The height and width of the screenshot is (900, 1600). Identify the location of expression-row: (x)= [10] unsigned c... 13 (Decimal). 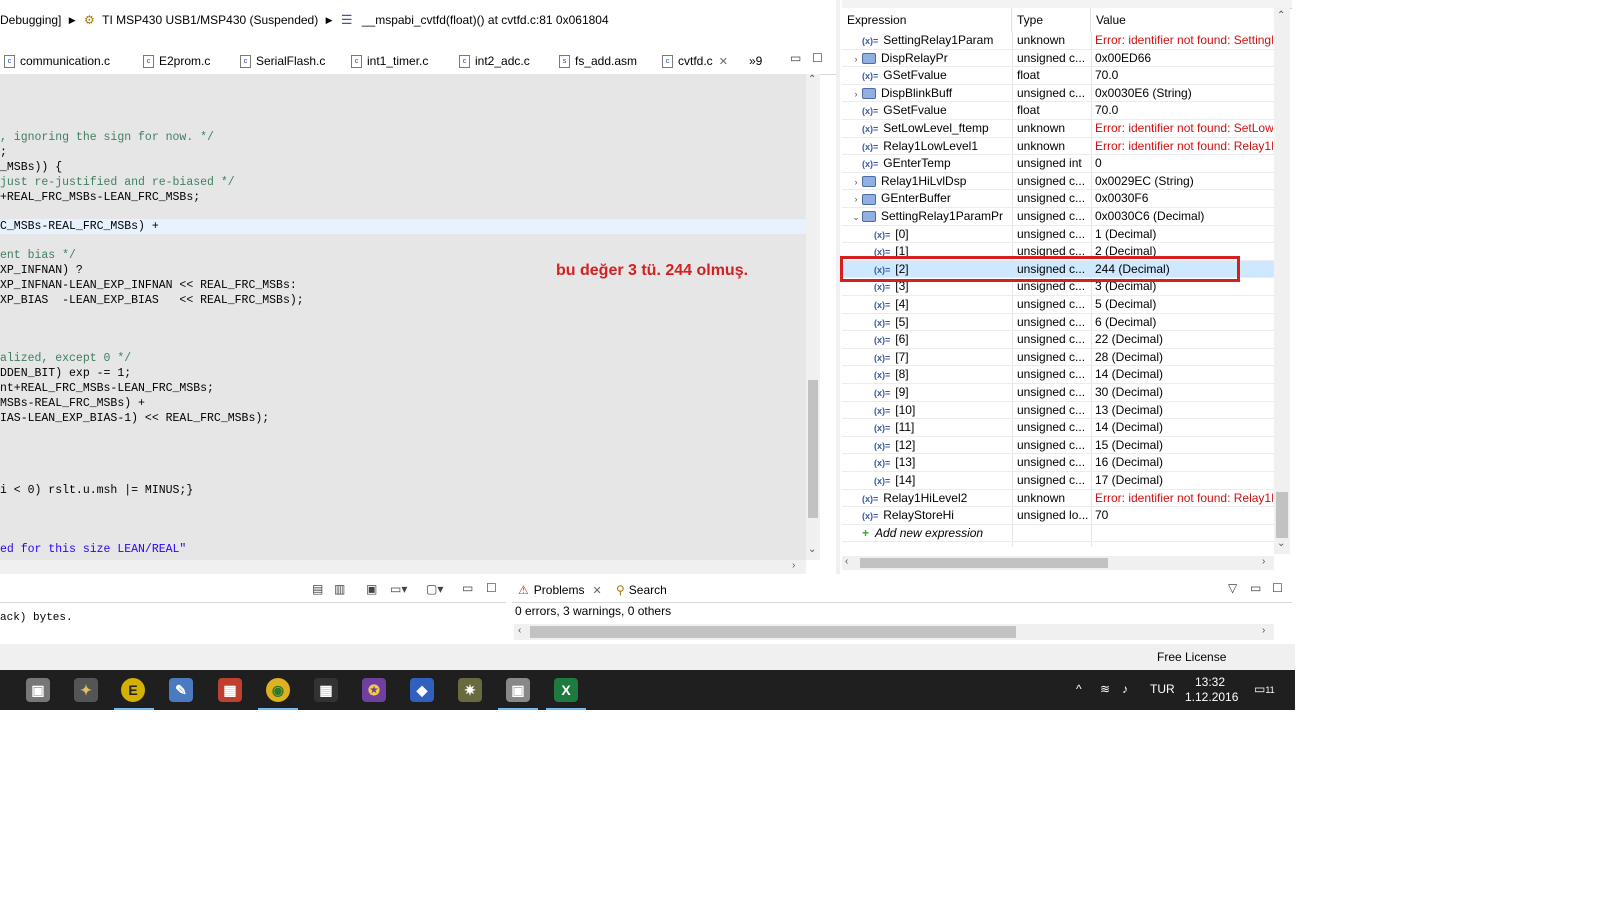
(1058, 411).